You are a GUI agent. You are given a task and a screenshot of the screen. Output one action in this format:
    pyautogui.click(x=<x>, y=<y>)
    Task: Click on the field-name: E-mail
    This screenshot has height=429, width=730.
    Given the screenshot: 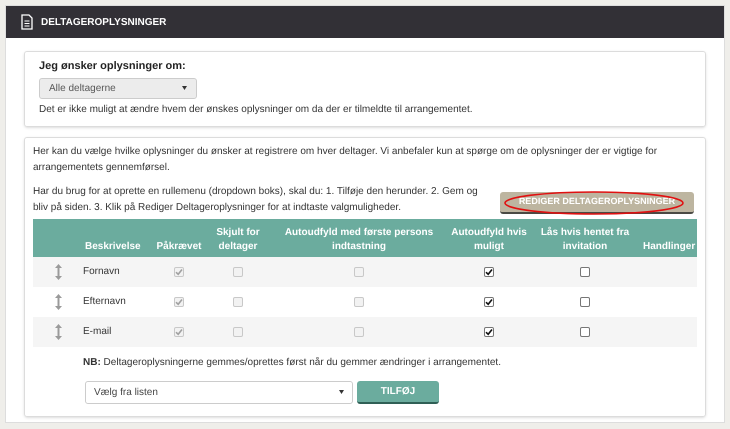 What is the action you would take?
    pyautogui.click(x=97, y=332)
    